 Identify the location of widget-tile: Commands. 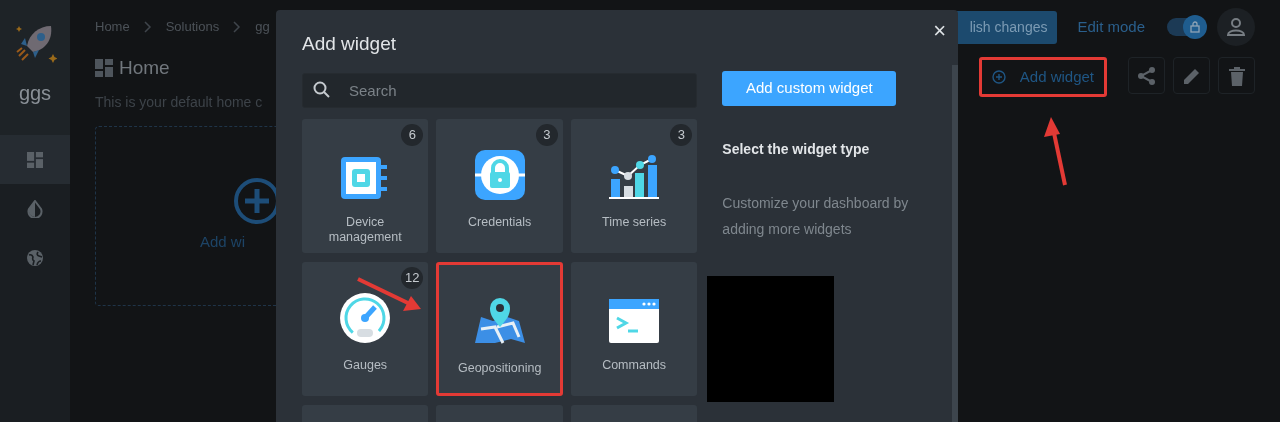
(634, 328).